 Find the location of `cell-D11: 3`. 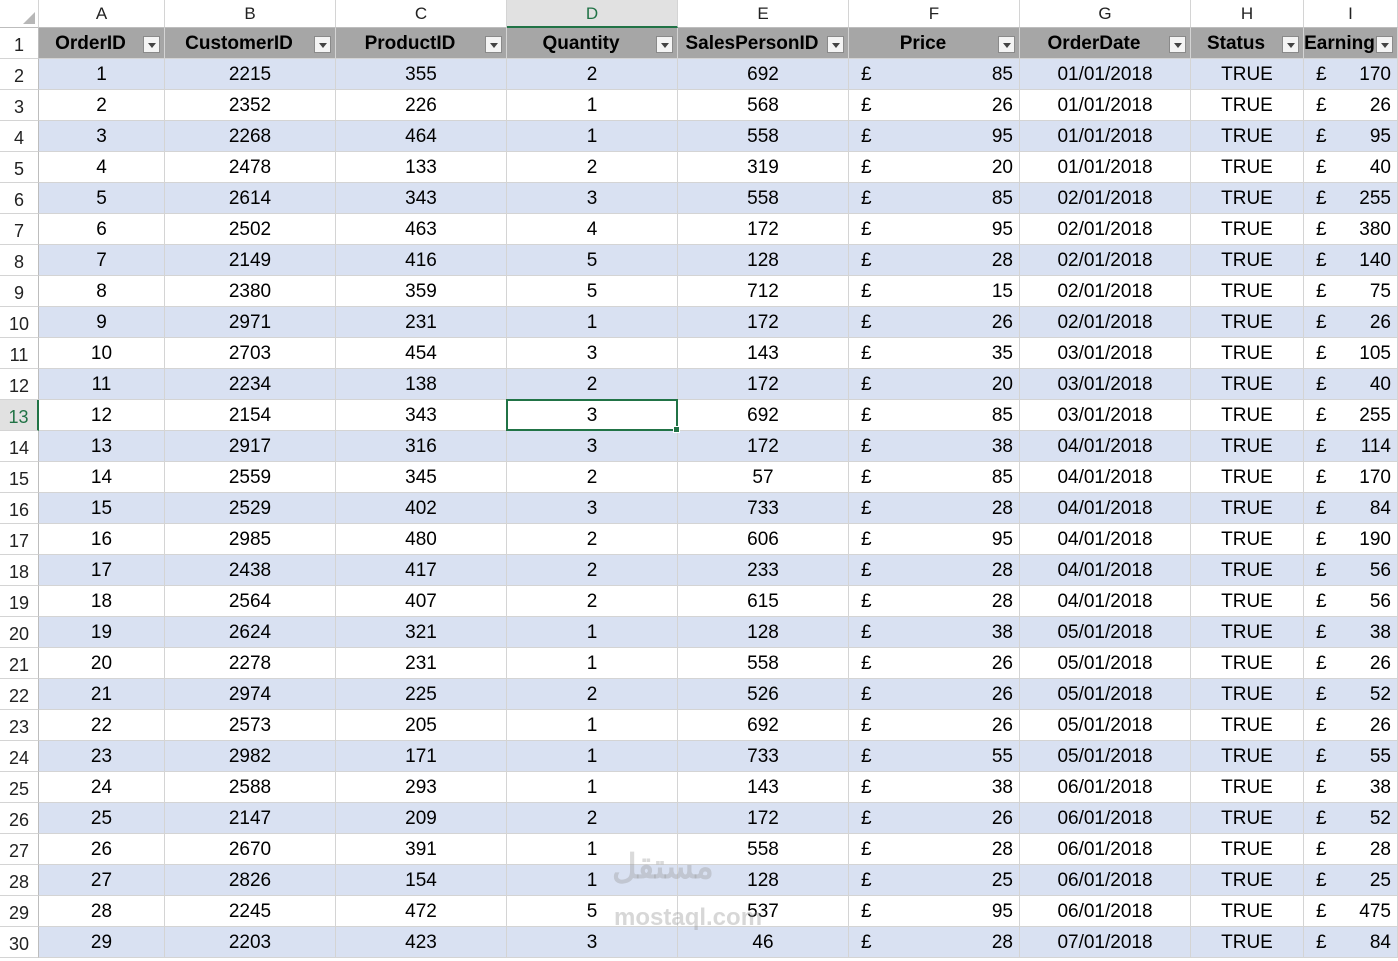

cell-D11: 3 is located at coordinates (592, 353).